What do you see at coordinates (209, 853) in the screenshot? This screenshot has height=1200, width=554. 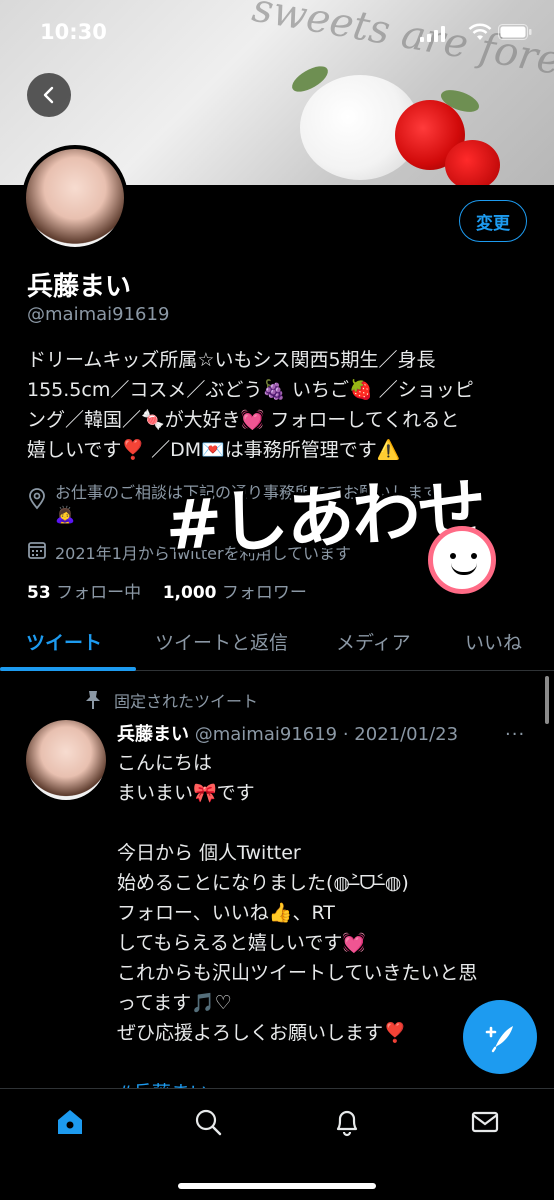 I see `tweet-line: 今日から 個人Twitter` at bounding box center [209, 853].